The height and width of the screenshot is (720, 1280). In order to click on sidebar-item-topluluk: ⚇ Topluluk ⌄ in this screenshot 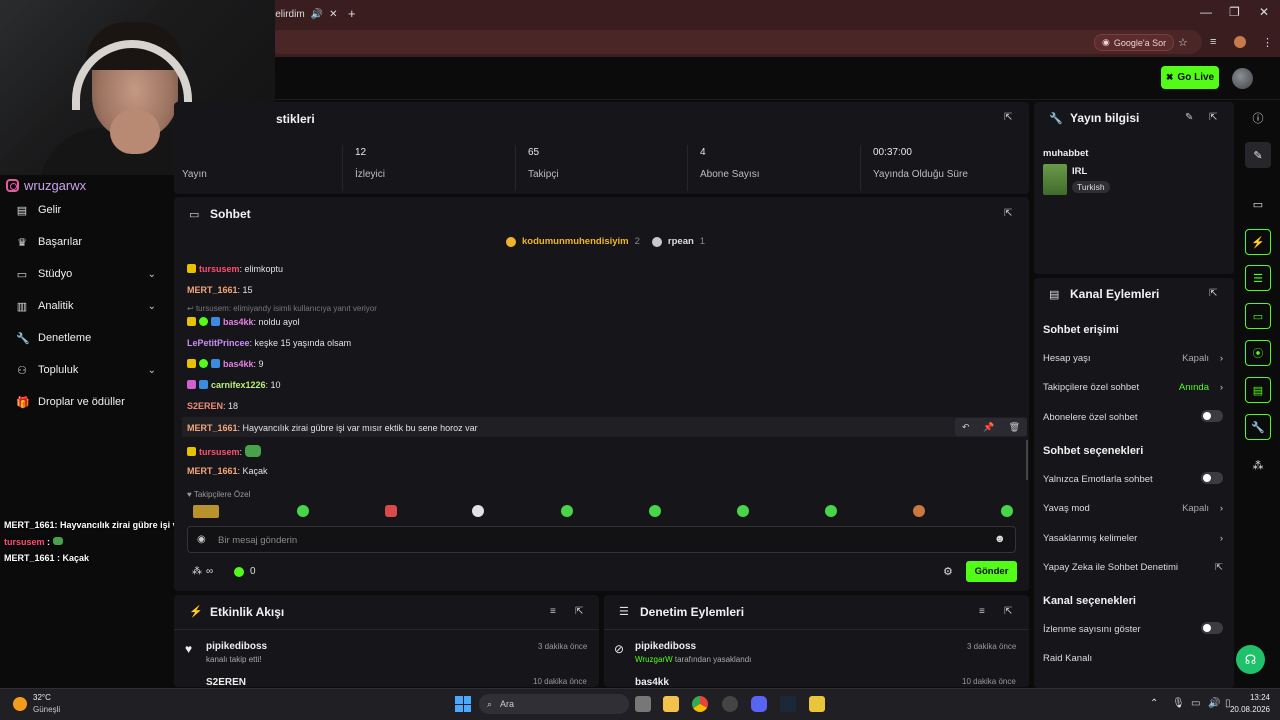, I will do `click(86, 370)`.